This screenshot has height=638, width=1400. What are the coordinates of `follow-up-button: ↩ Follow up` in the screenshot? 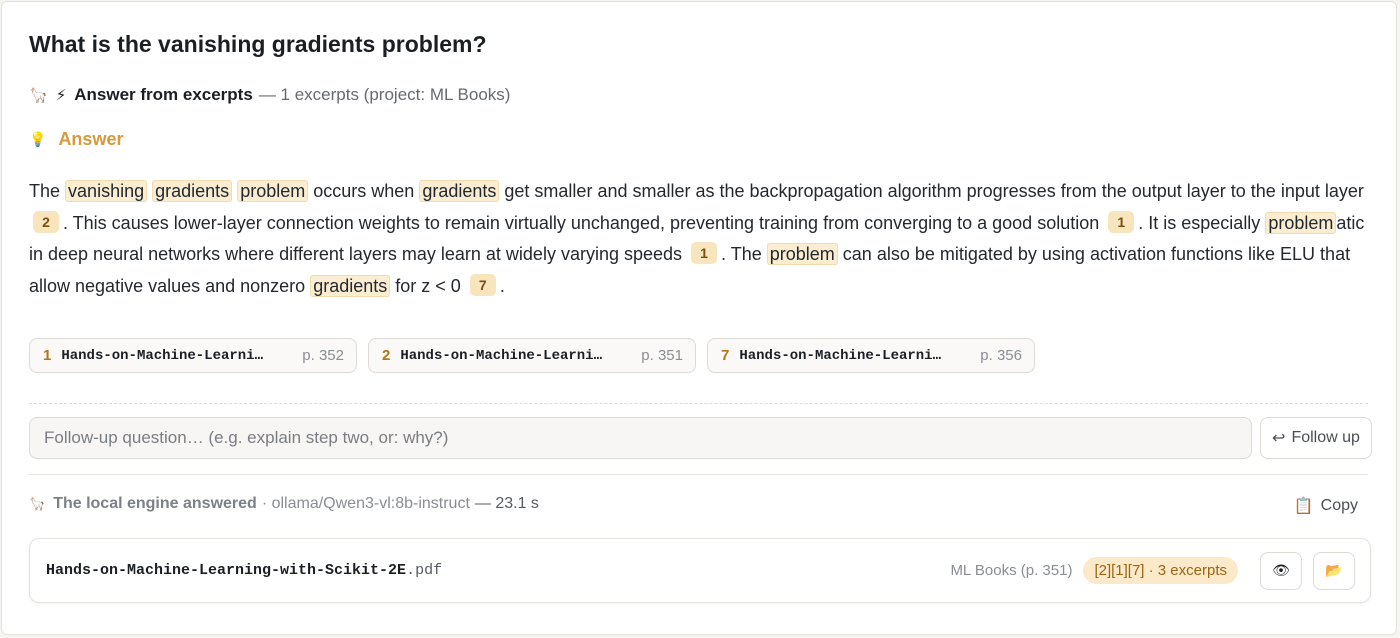 It's located at (1316, 438).